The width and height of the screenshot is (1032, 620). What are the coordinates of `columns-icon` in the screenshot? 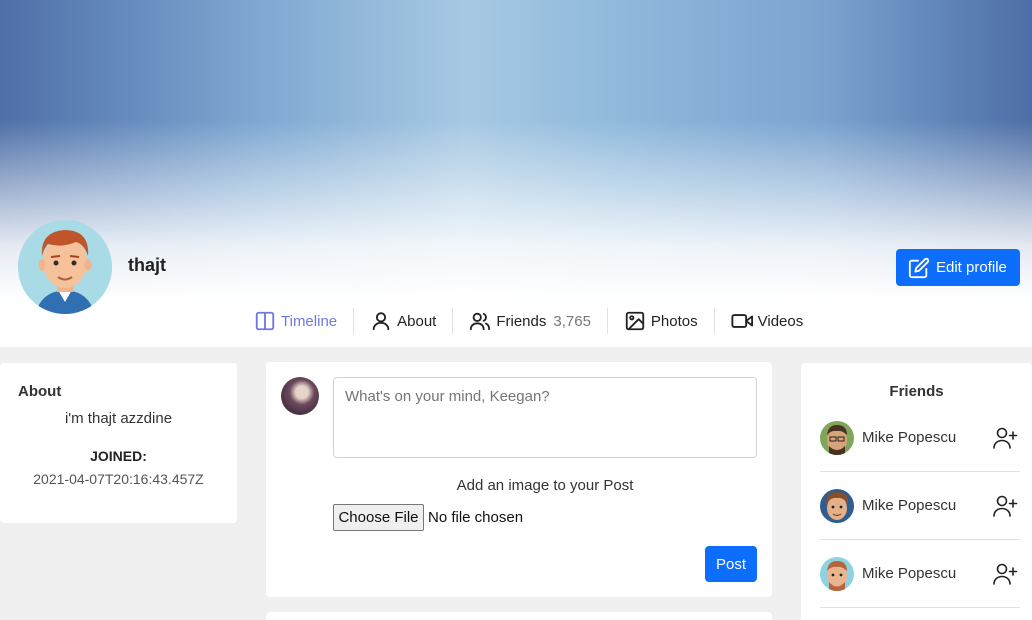 It's located at (265, 321).